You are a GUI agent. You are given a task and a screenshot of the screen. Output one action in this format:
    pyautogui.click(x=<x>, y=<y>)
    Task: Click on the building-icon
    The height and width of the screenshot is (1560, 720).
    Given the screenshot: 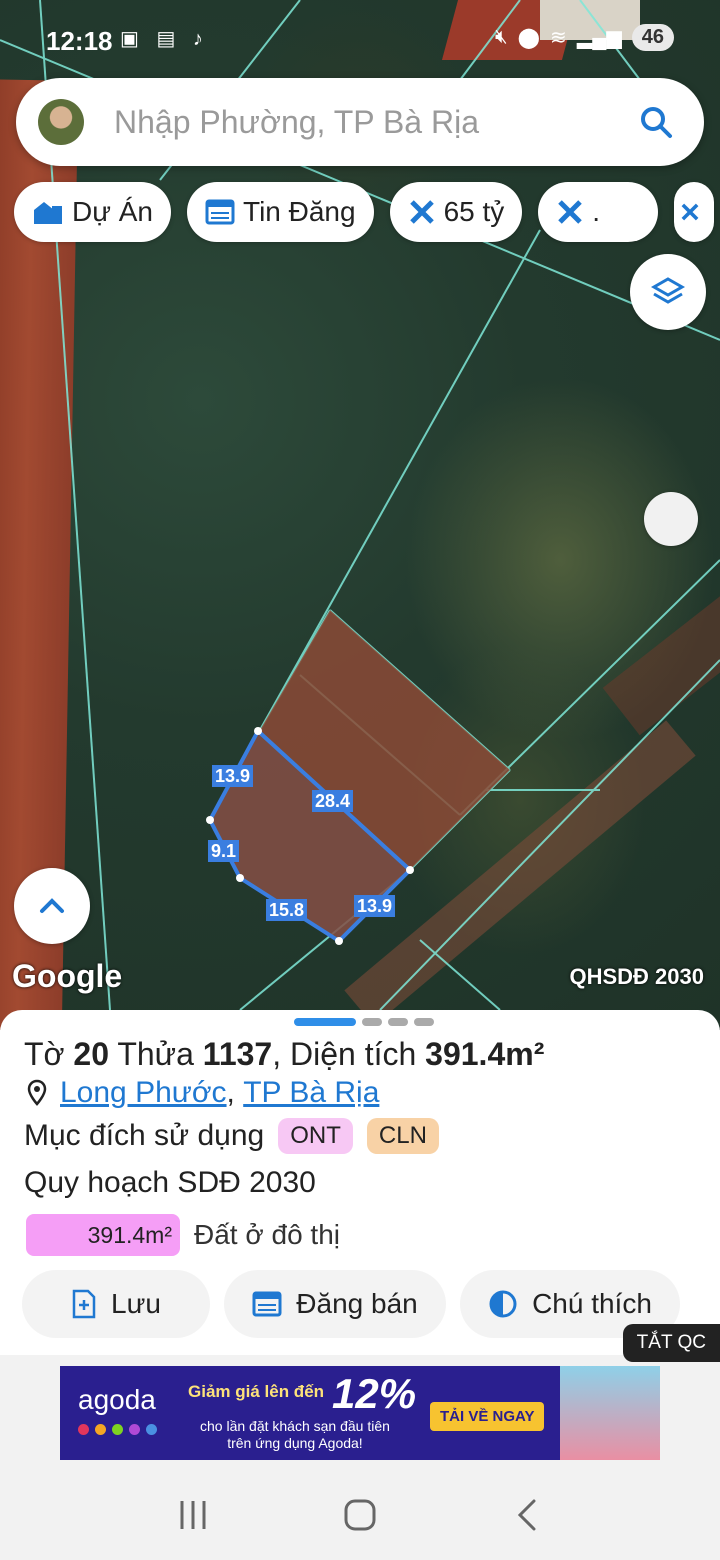 What is the action you would take?
    pyautogui.click(x=48, y=213)
    